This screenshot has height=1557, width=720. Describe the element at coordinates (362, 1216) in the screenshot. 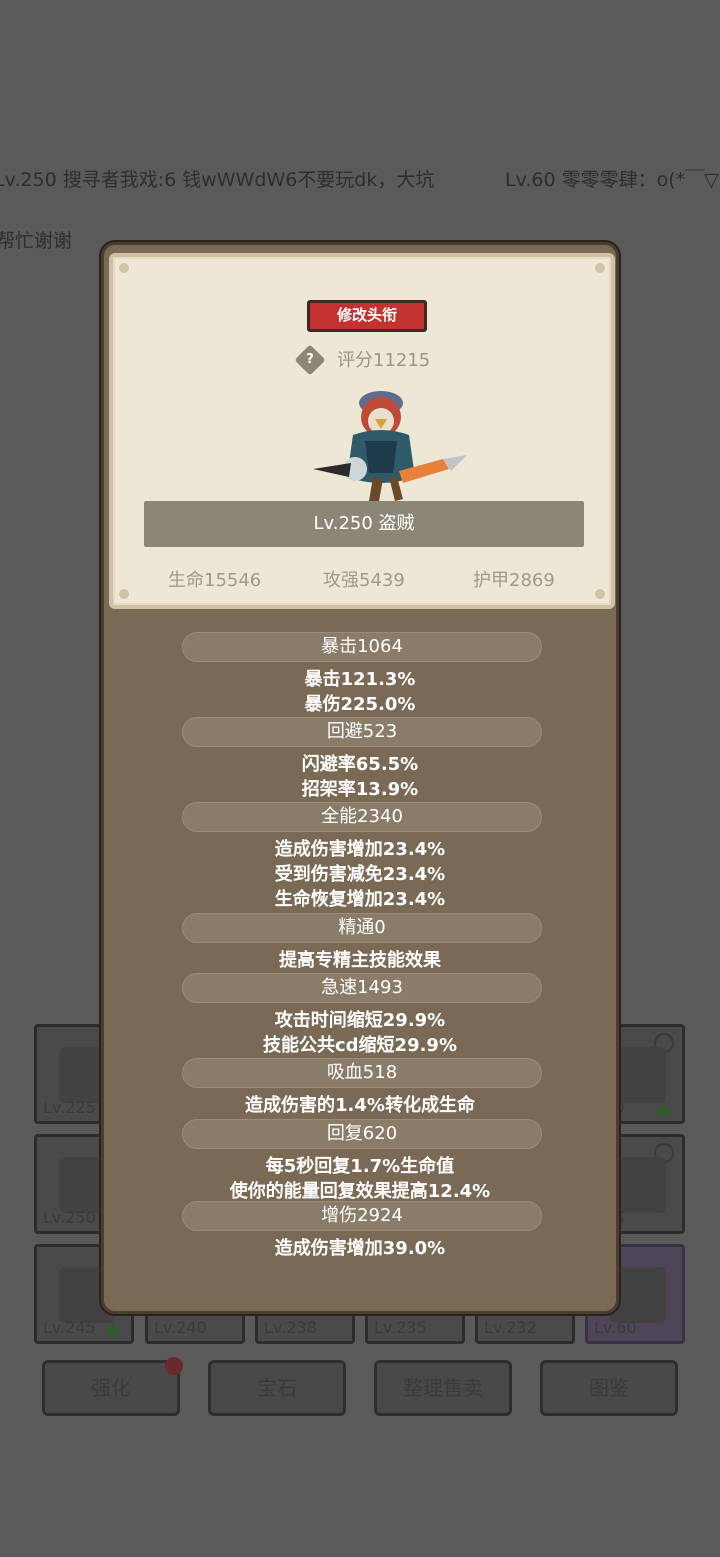

I see `stat-header-damage-bonus: 增伤2924` at that location.